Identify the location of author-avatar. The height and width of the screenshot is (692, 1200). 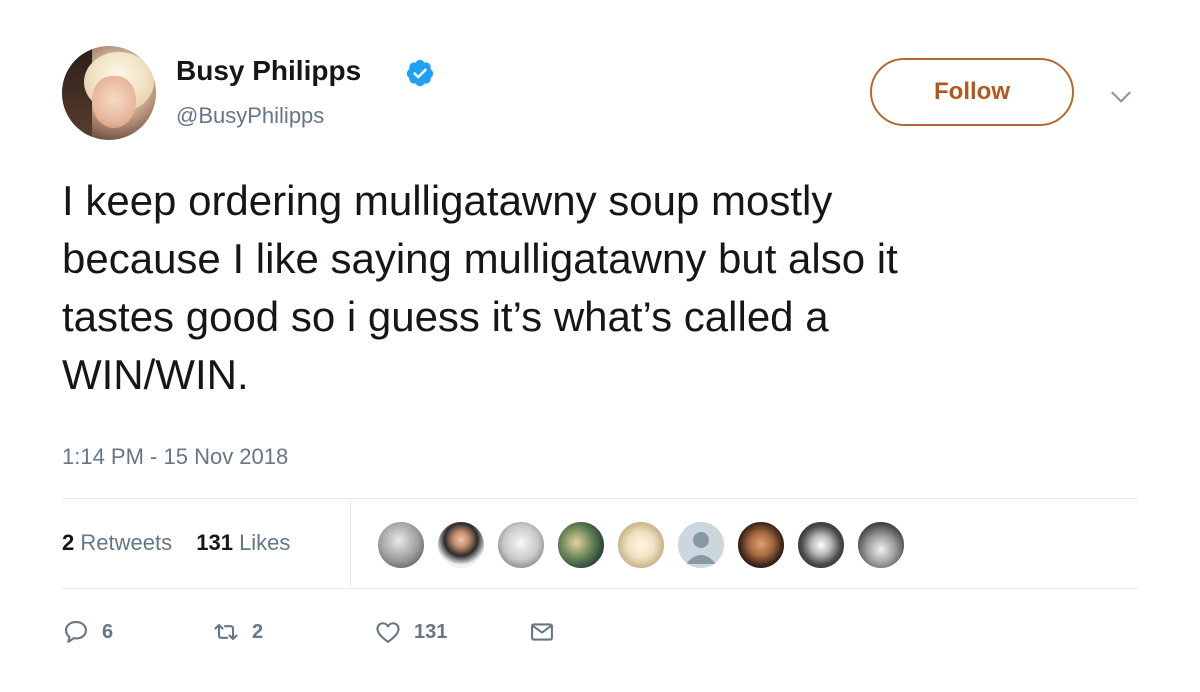
(109, 93).